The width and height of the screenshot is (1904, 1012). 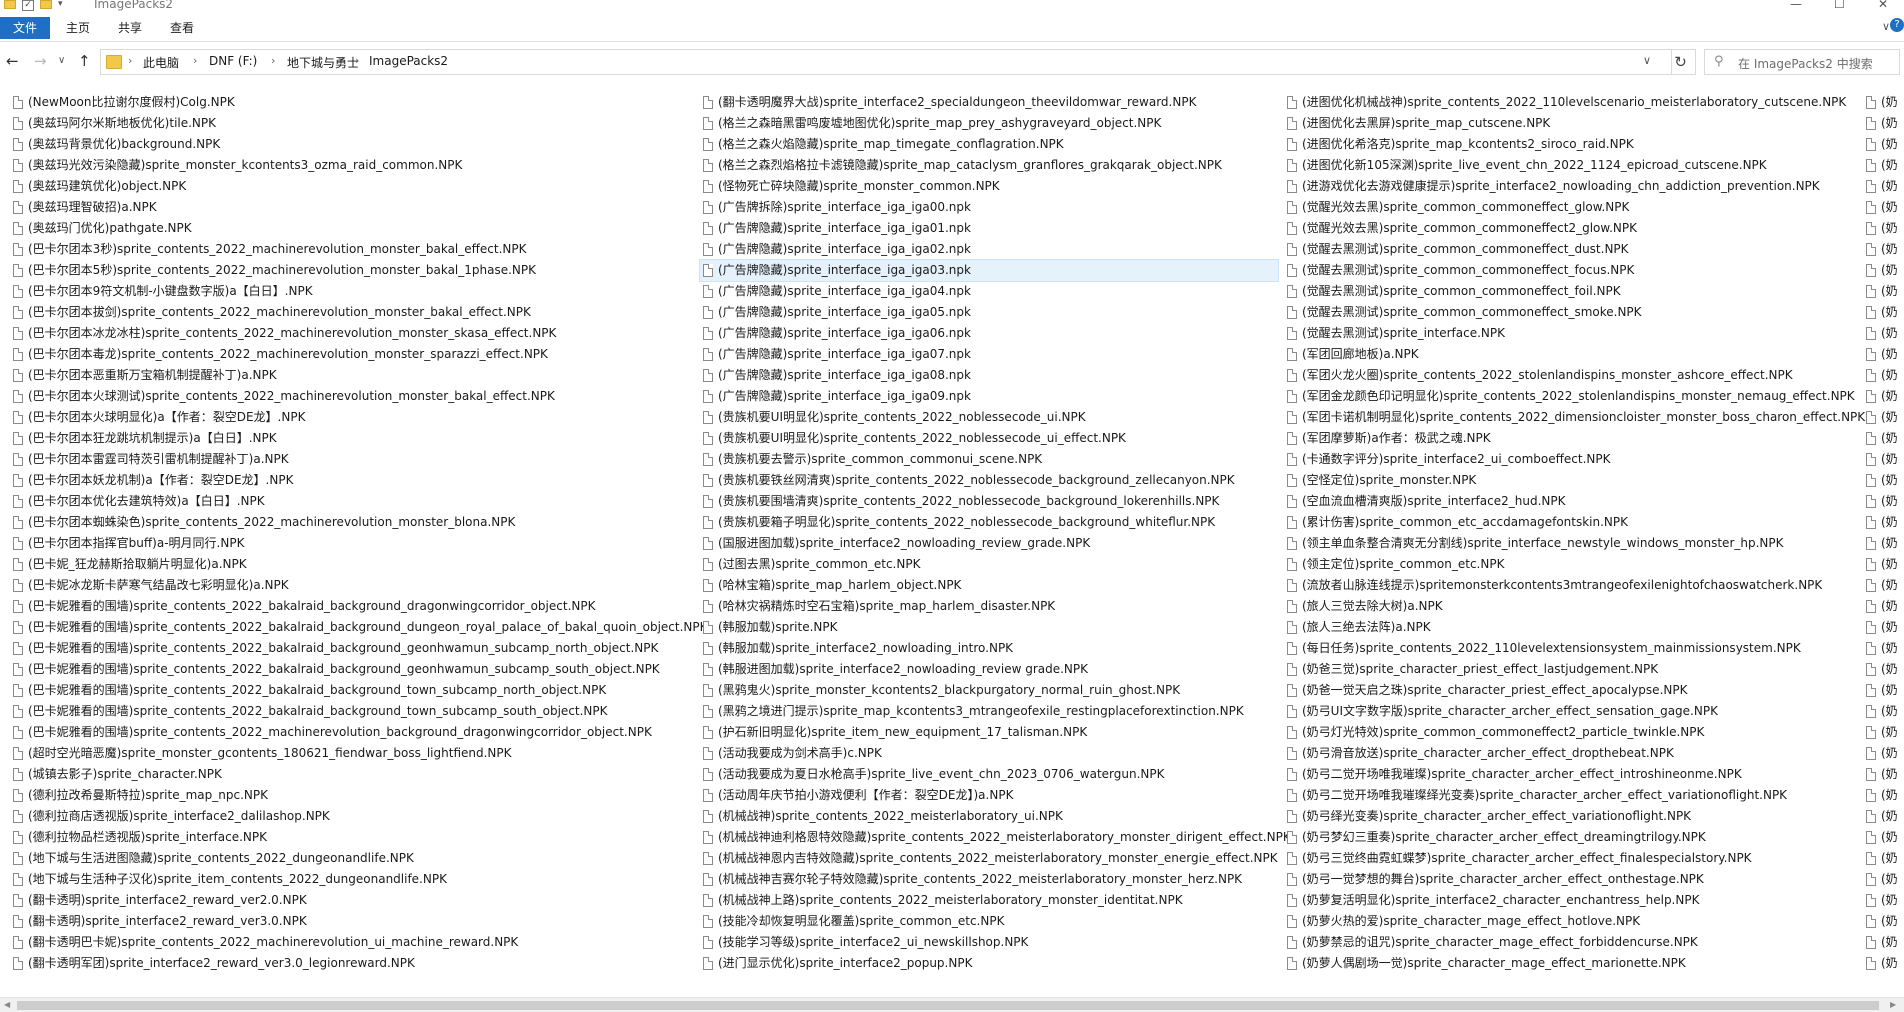 What do you see at coordinates (78, 28) in the screenshot?
I see `tab-home: 主页` at bounding box center [78, 28].